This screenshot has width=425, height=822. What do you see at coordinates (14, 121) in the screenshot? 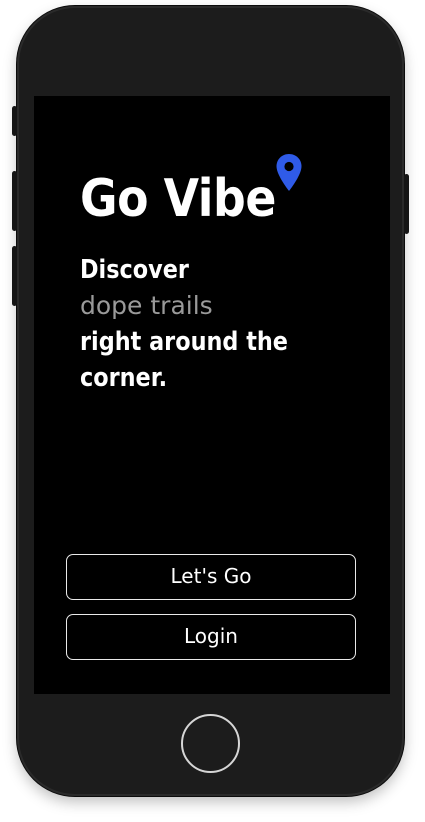
I see `mute-switch` at bounding box center [14, 121].